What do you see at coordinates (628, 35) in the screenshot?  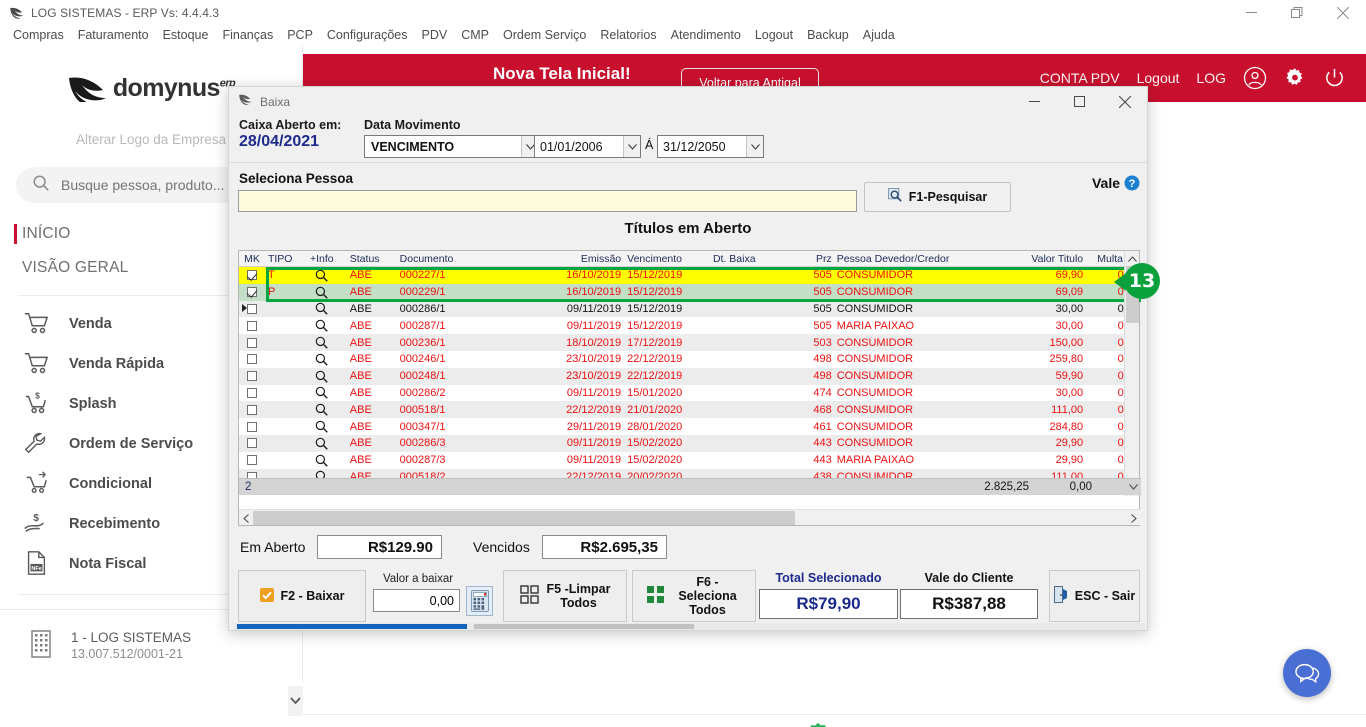 I see `menu-item-relatorios: Relatorios` at bounding box center [628, 35].